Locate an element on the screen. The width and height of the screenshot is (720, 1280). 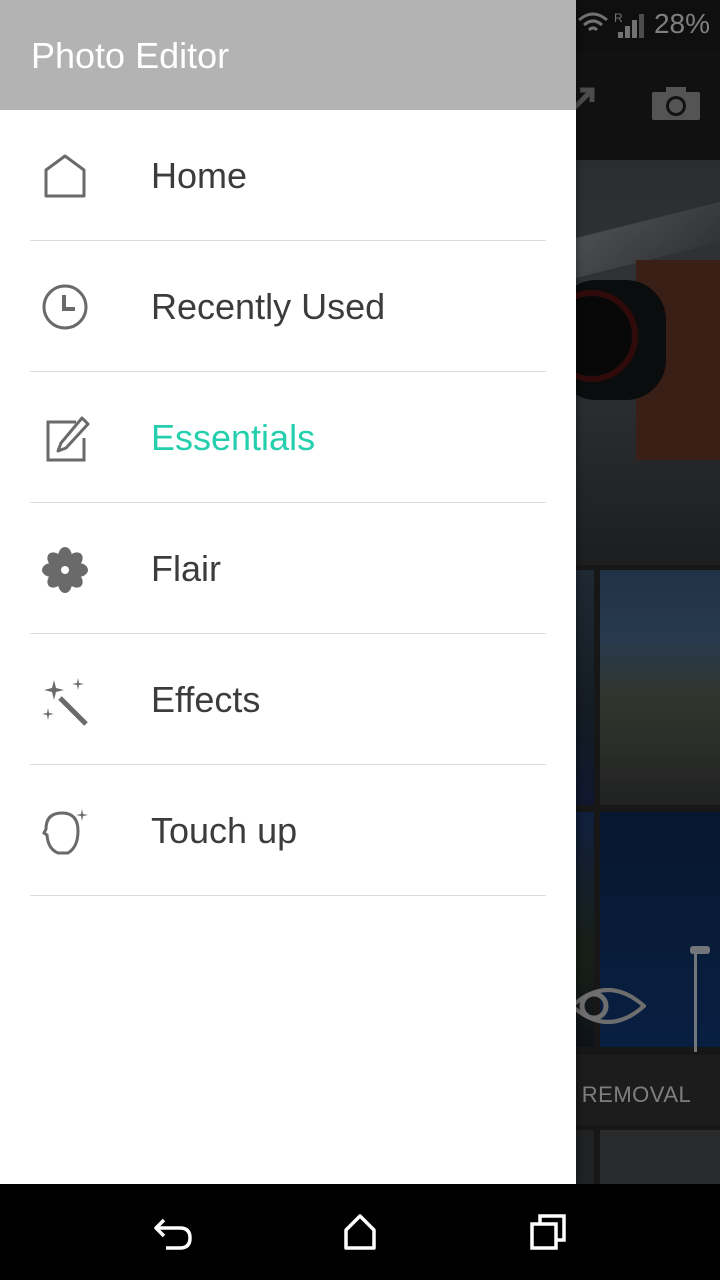
menu-item-essentials: Essentials is located at coordinates (288, 437).